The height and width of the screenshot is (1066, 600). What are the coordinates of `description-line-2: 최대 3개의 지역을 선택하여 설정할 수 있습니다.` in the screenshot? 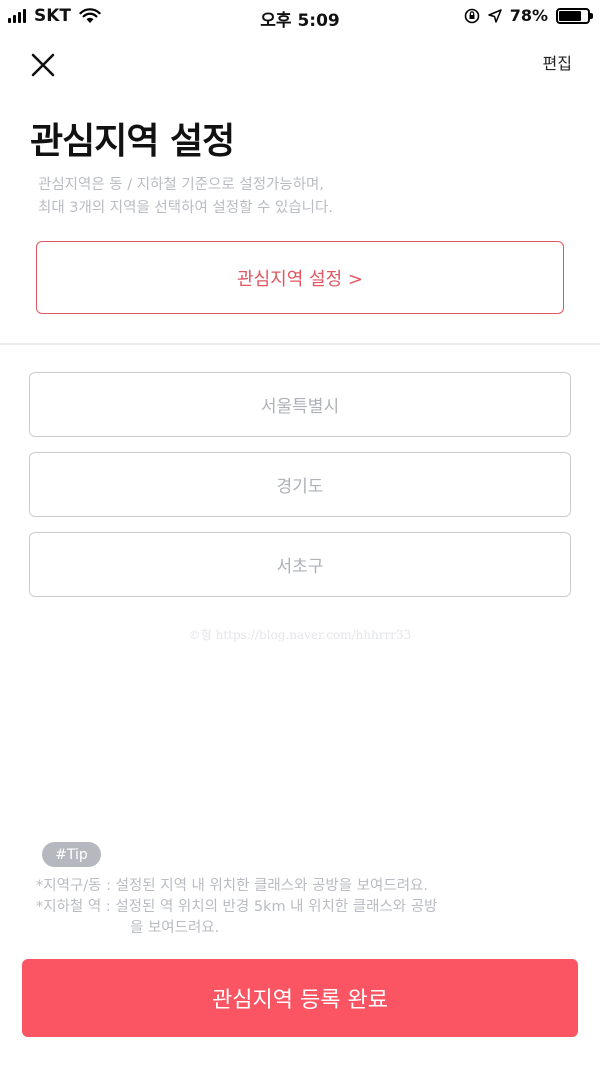 It's located at (185, 208).